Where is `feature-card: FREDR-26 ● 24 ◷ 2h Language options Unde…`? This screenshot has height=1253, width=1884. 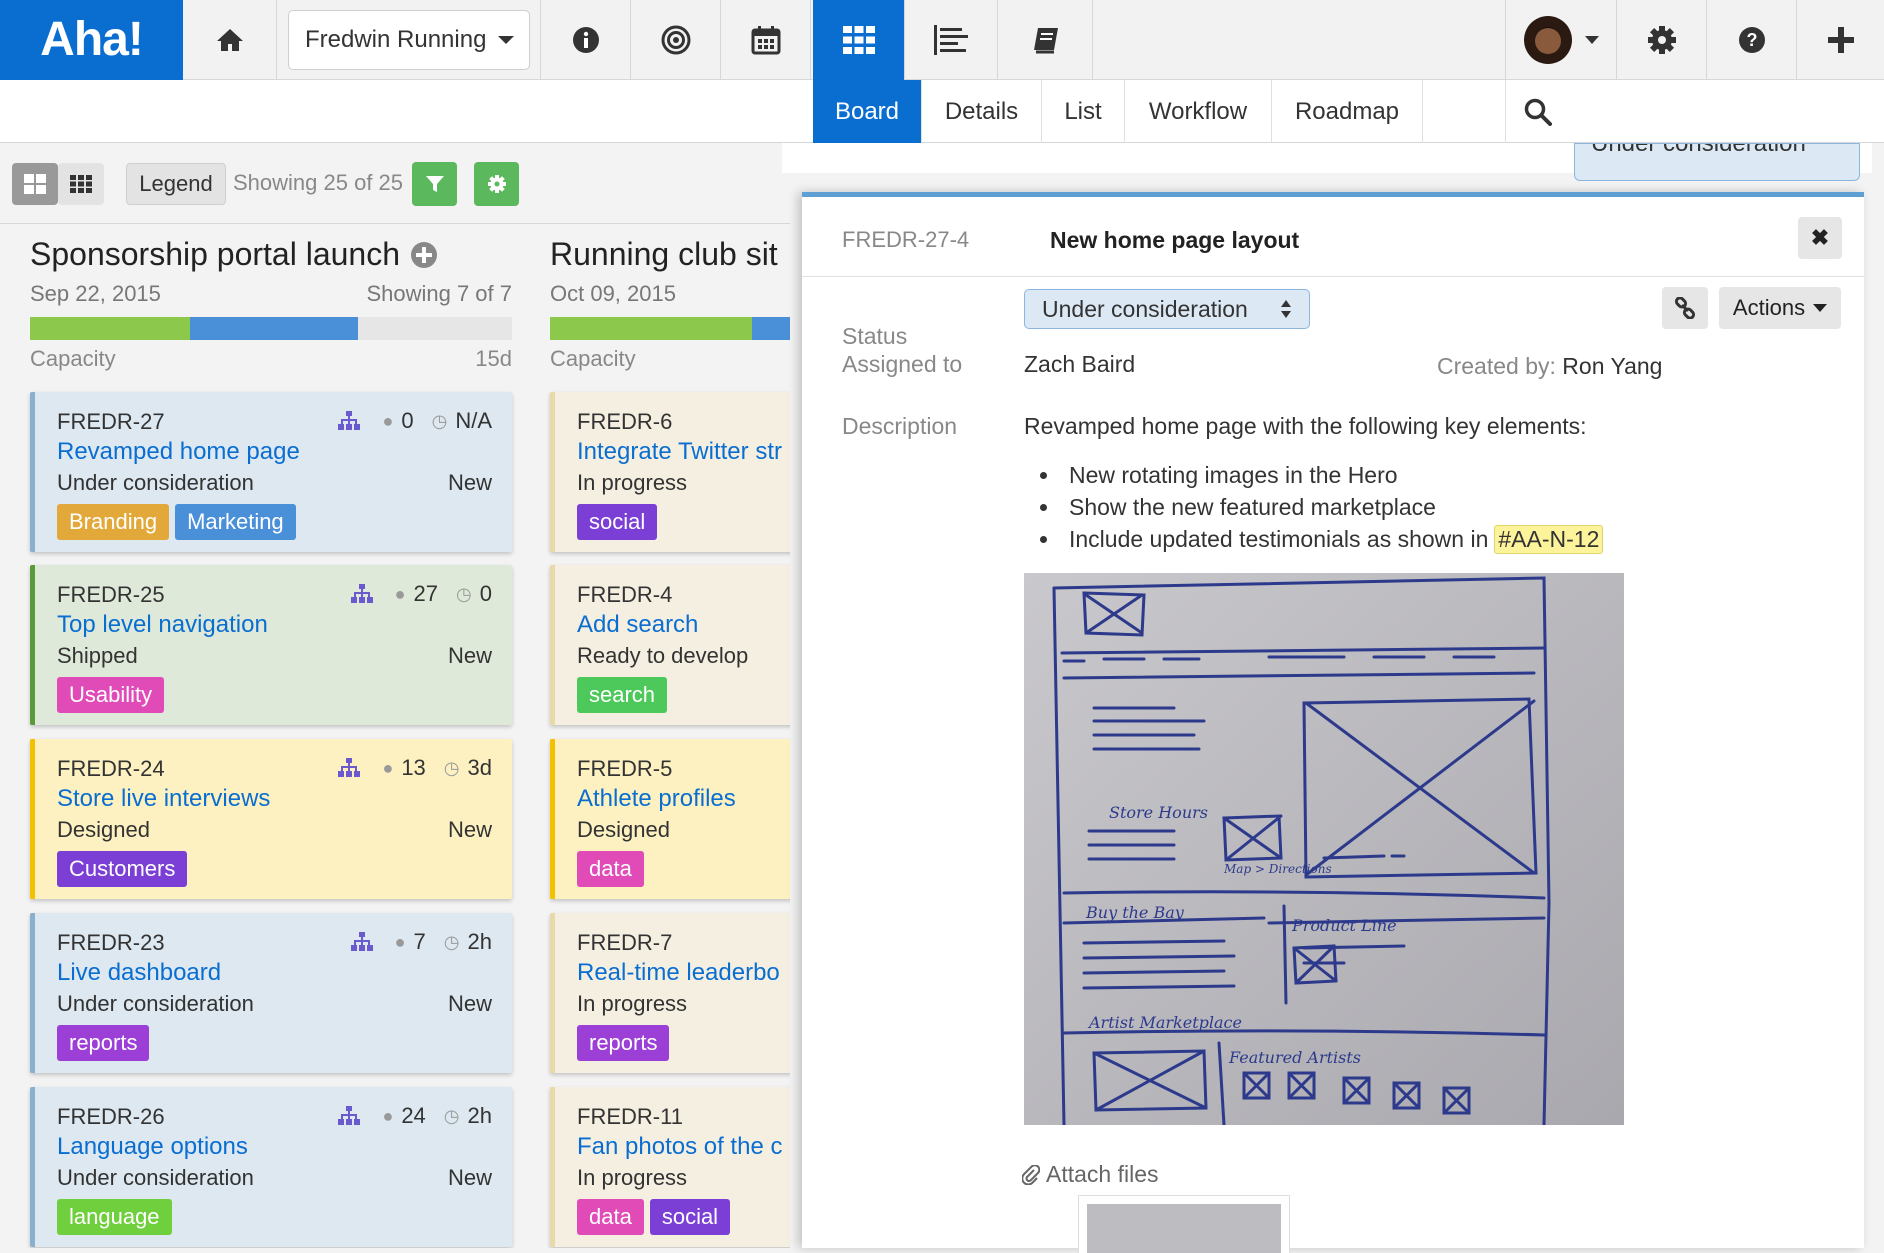
feature-card: FREDR-26 ● 24 ◷ 2h Language options Unde… is located at coordinates (271, 1167).